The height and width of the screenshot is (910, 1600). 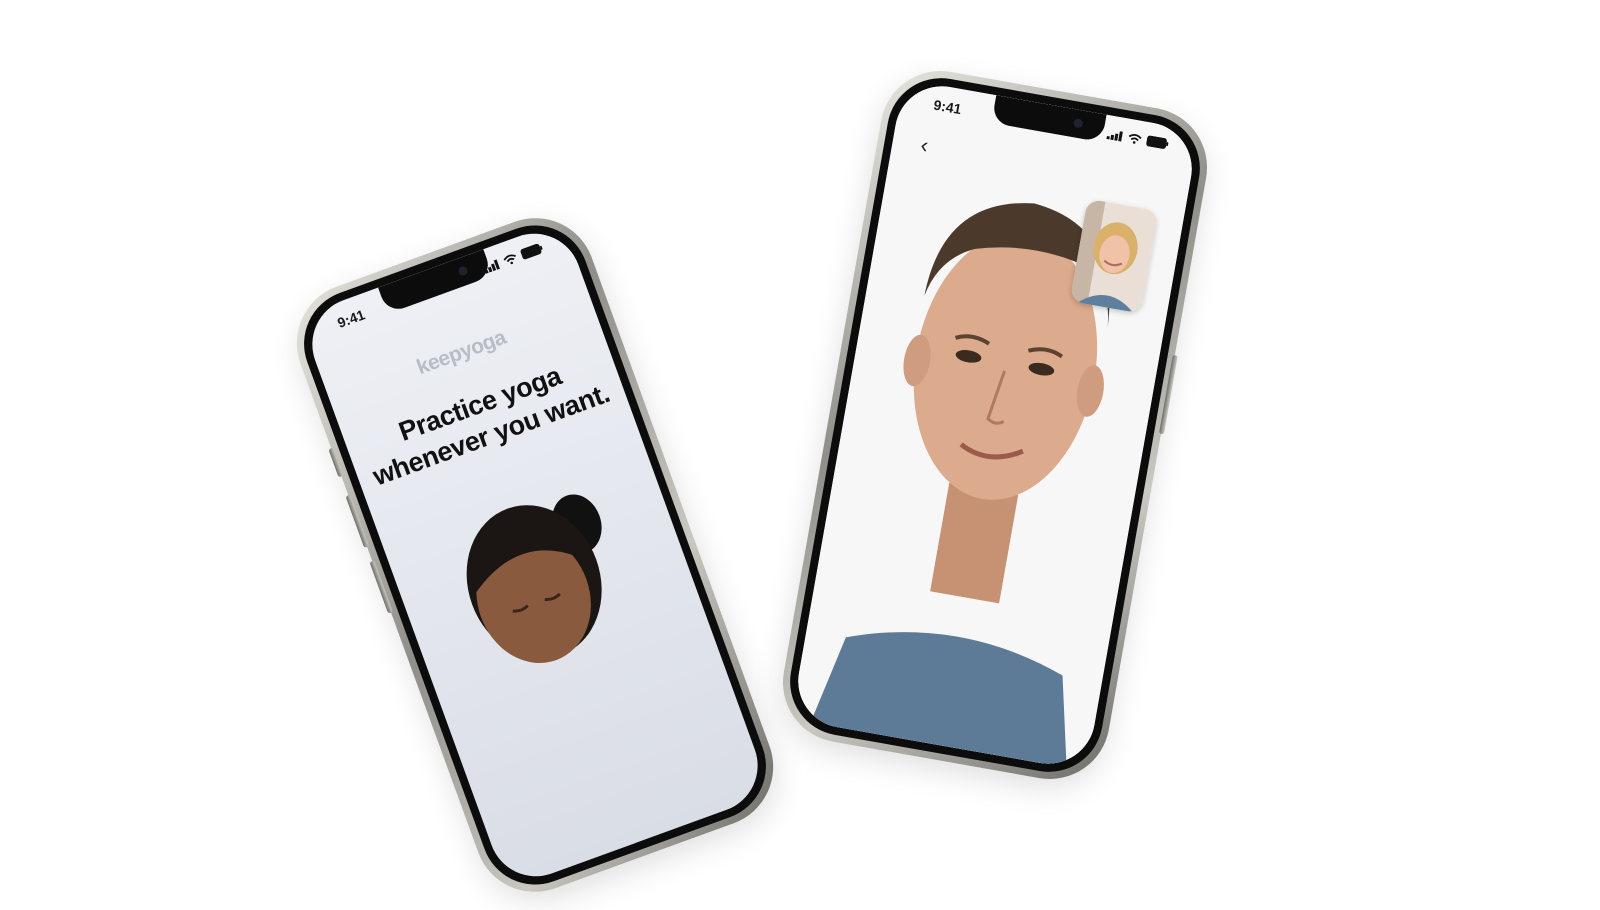 I want to click on status-time: 9:41, so click(x=351, y=318).